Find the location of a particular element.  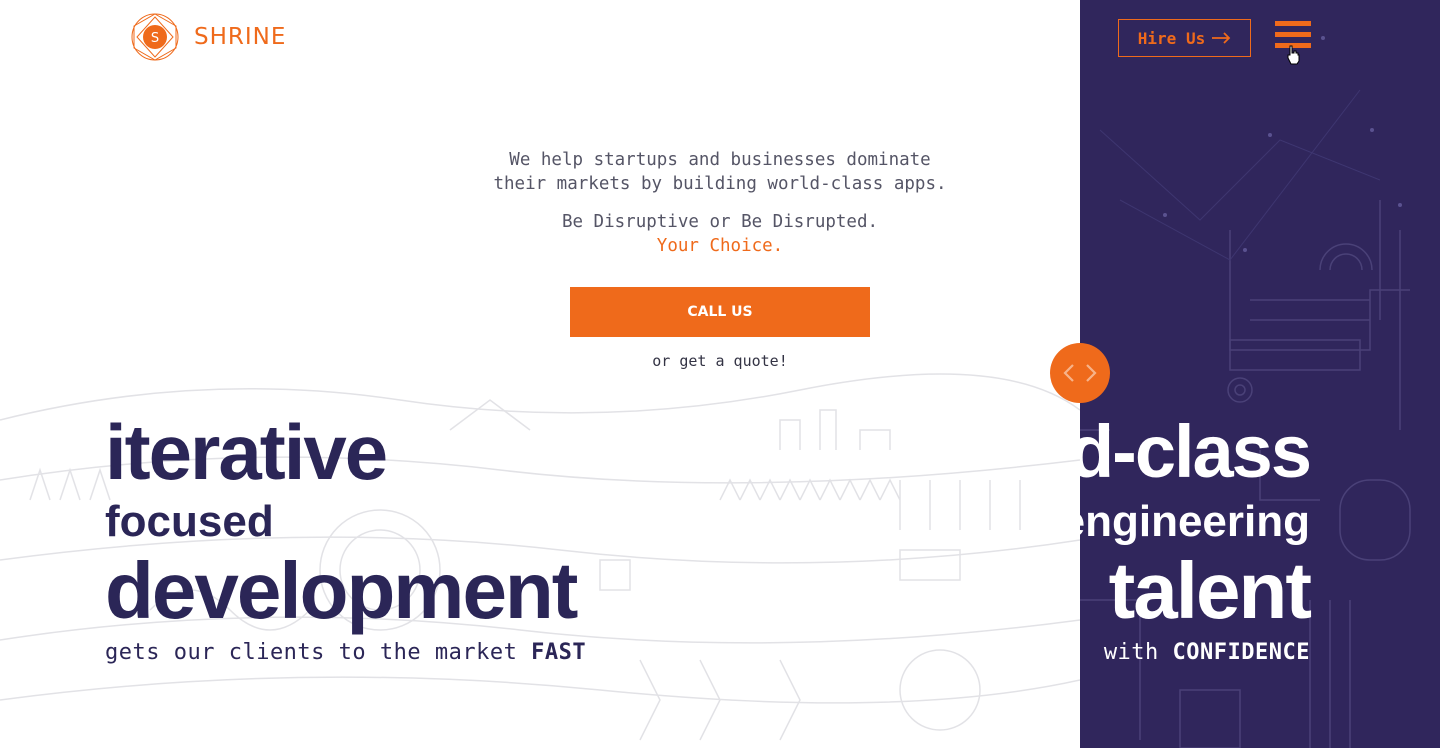

right-tagline-bold: CONFIDENCE is located at coordinates (1241, 652).